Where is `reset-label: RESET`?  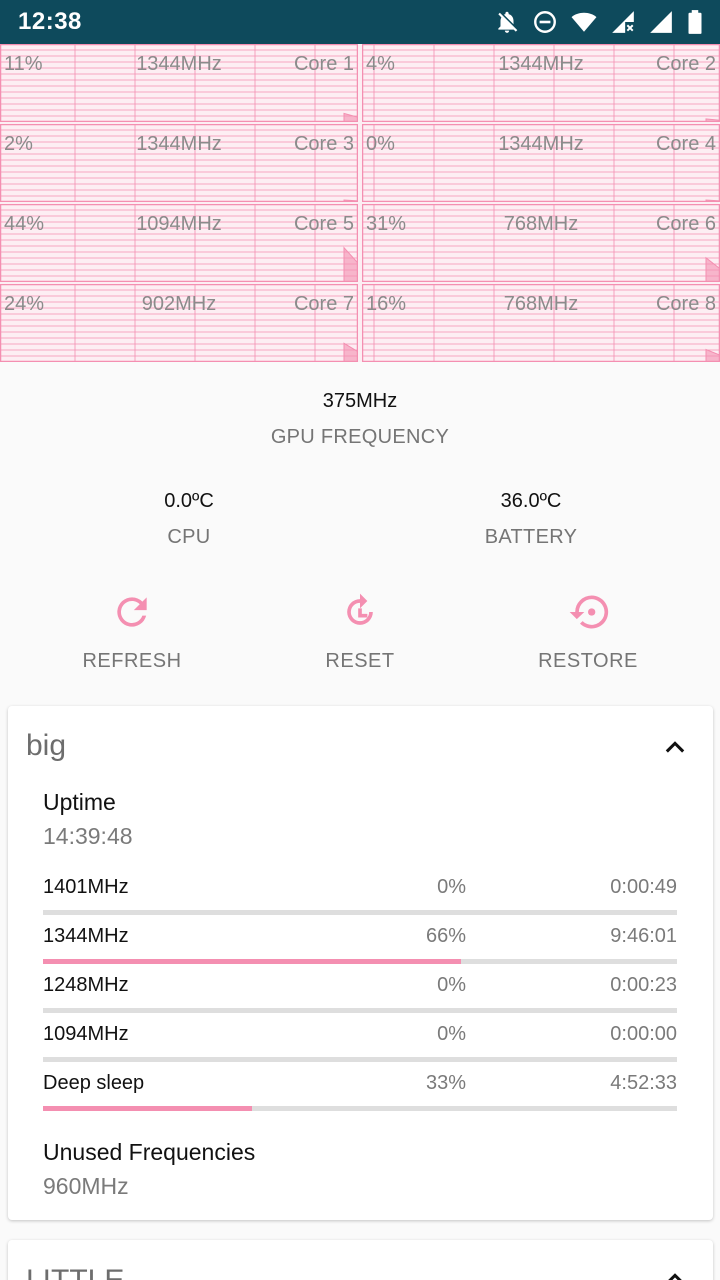 reset-label: RESET is located at coordinates (360, 661).